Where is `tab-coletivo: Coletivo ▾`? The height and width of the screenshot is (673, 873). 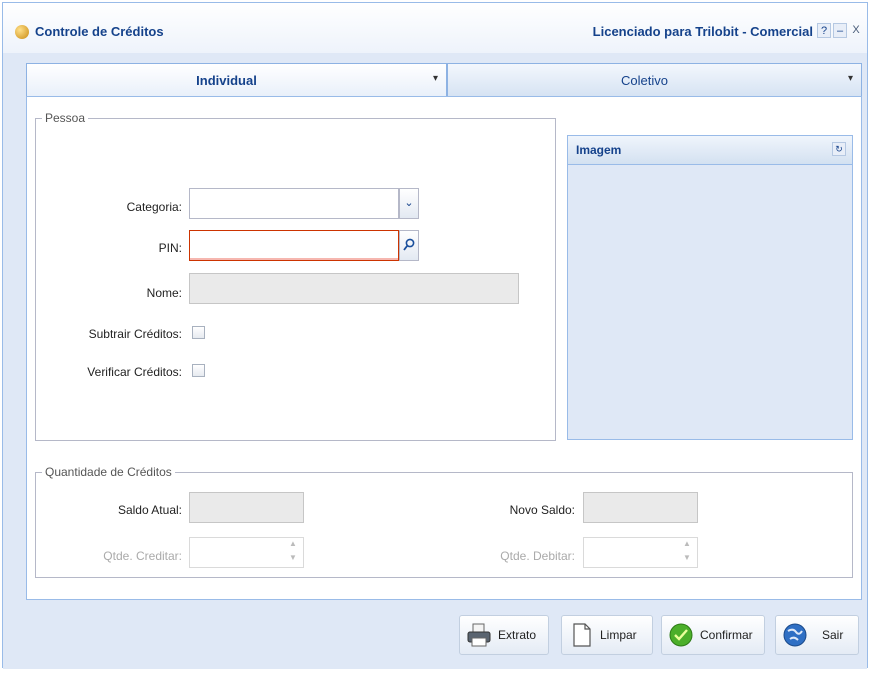
tab-coletivo: Coletivo ▾ is located at coordinates (654, 80).